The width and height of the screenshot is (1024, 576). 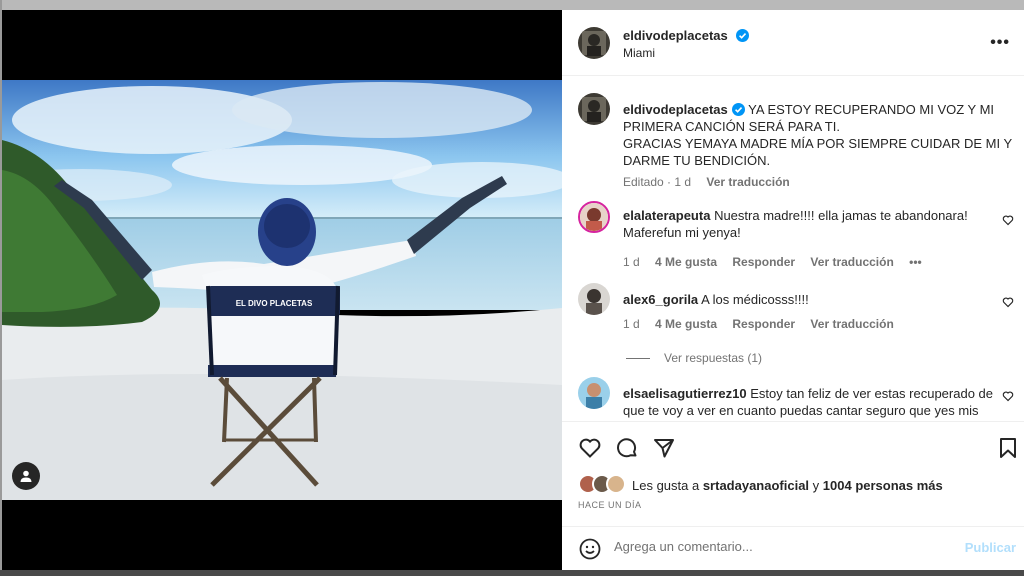 What do you see at coordinates (915, 262) in the screenshot?
I see `comment-options-icon: •••` at bounding box center [915, 262].